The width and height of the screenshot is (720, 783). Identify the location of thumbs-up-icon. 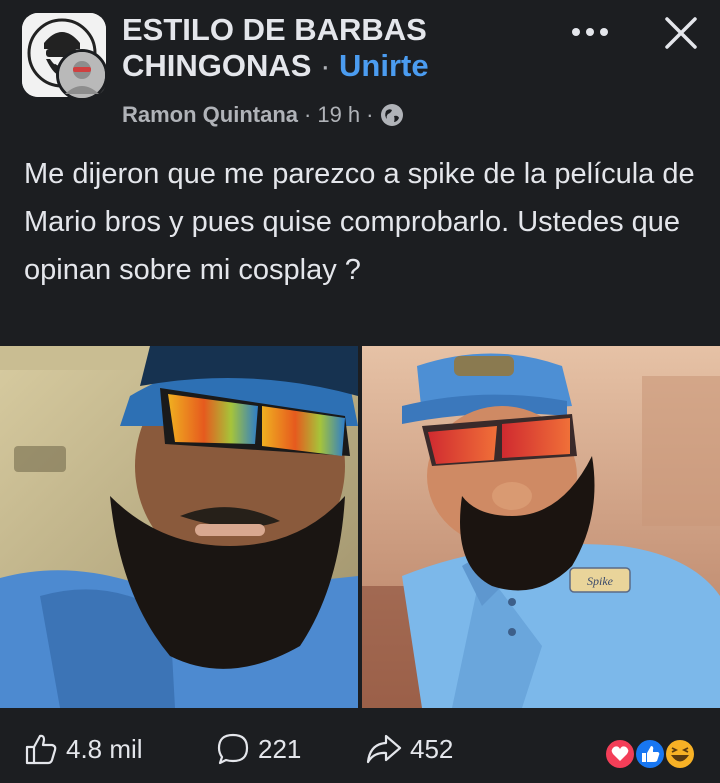
(41, 749).